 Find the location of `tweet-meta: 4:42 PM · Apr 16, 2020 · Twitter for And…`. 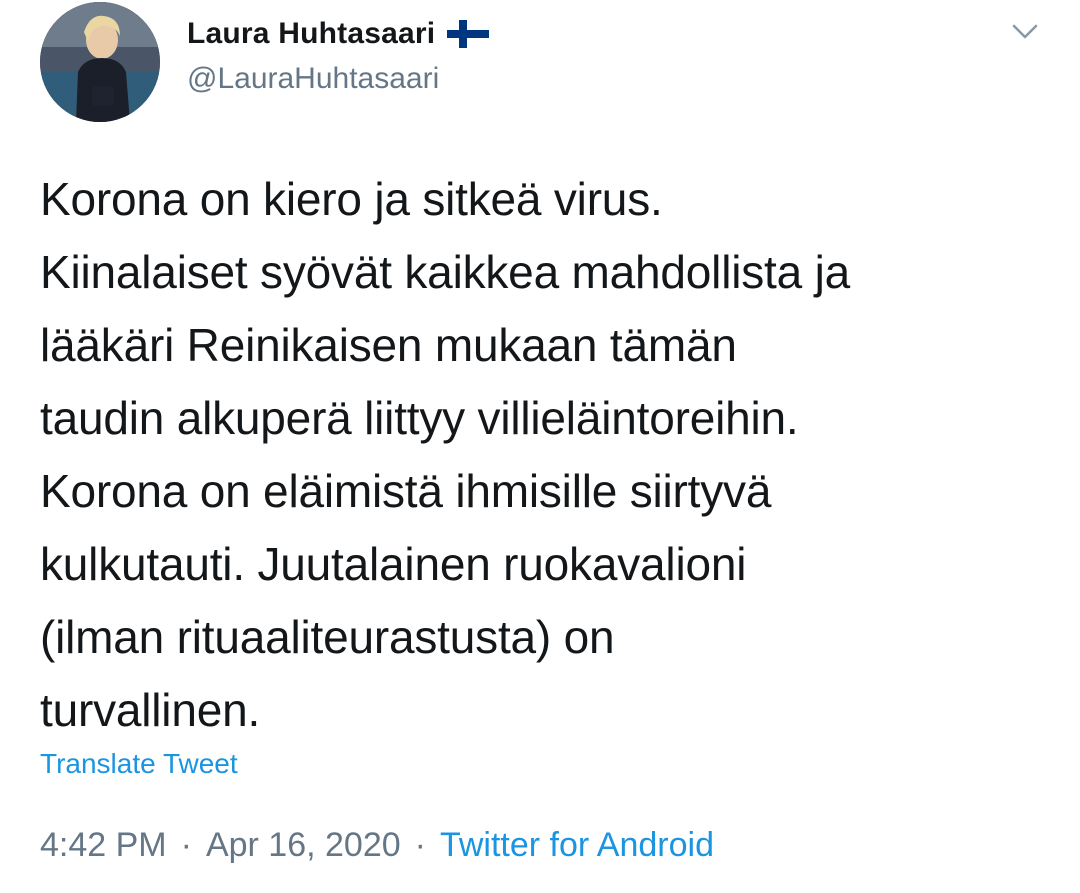

tweet-meta: 4:42 PM · Apr 16, 2020 · Twitter for And… is located at coordinates (377, 845).